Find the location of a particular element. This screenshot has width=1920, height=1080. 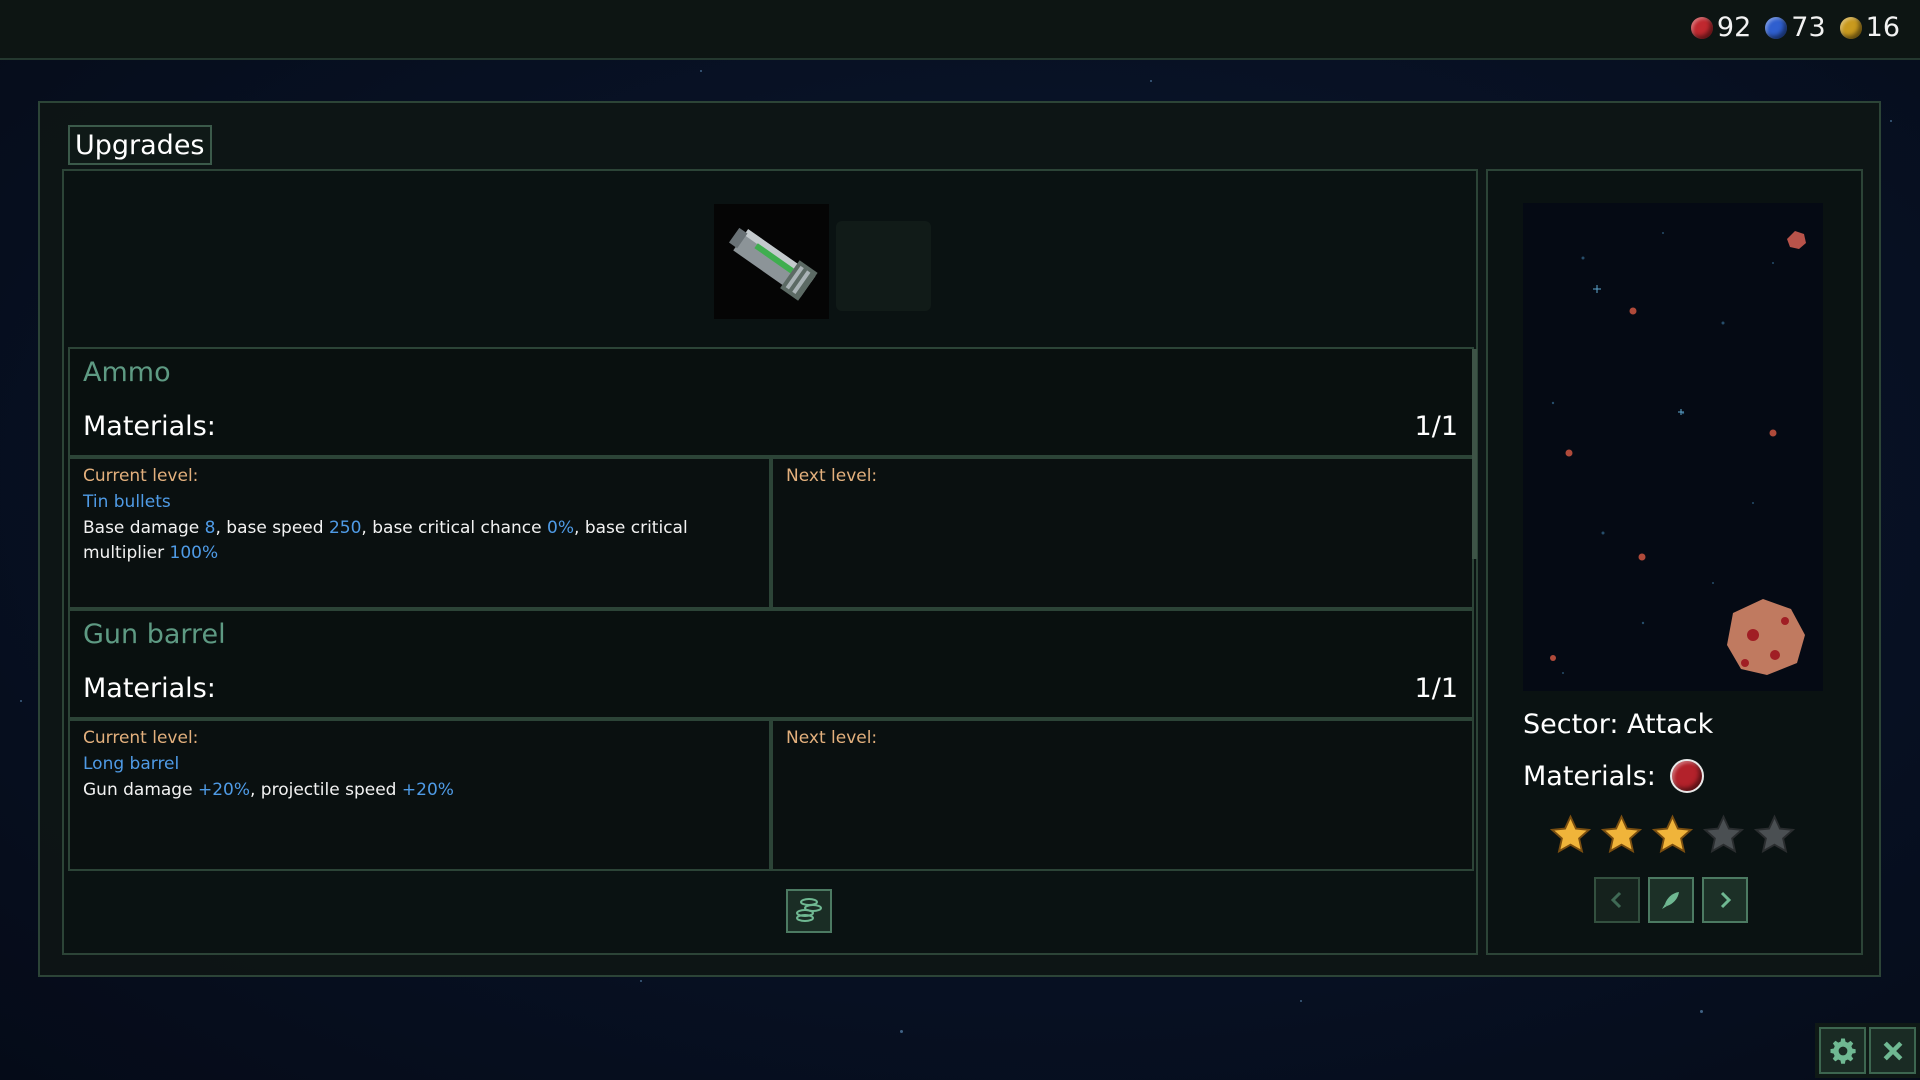

sector-title: Sector: Attack is located at coordinates (1618, 724).